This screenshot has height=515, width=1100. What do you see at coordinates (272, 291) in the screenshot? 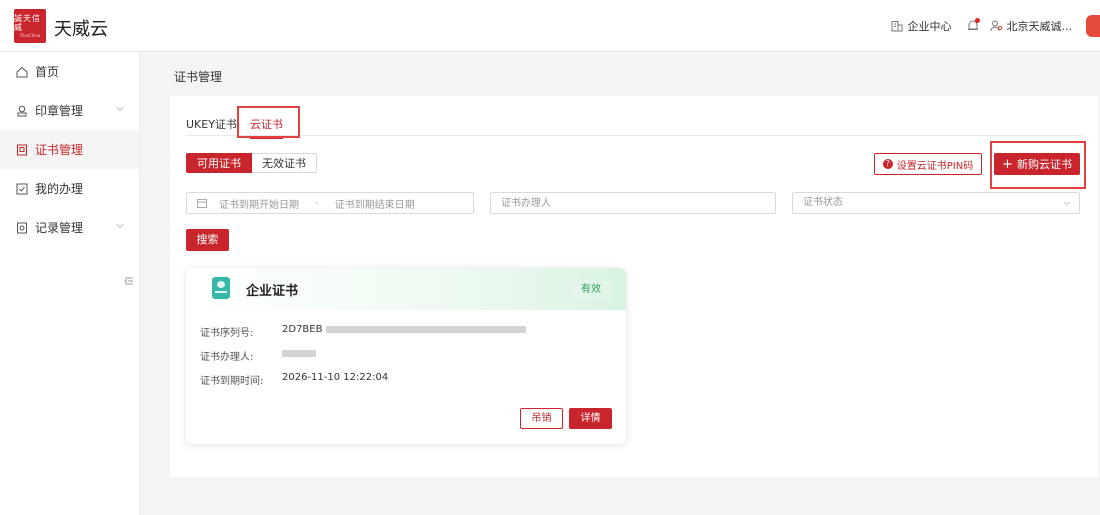
I see `card-title: 企业证书` at bounding box center [272, 291].